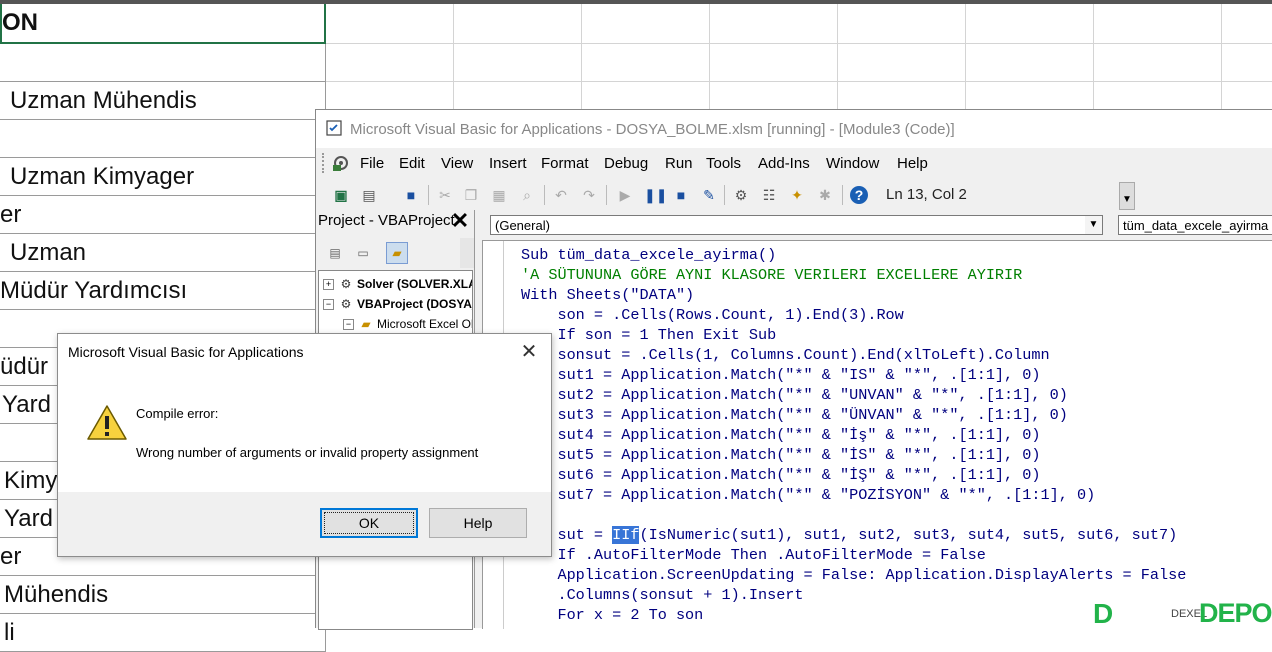  Describe the element at coordinates (625, 195) in the screenshot. I see `run-icon: ▶` at that location.